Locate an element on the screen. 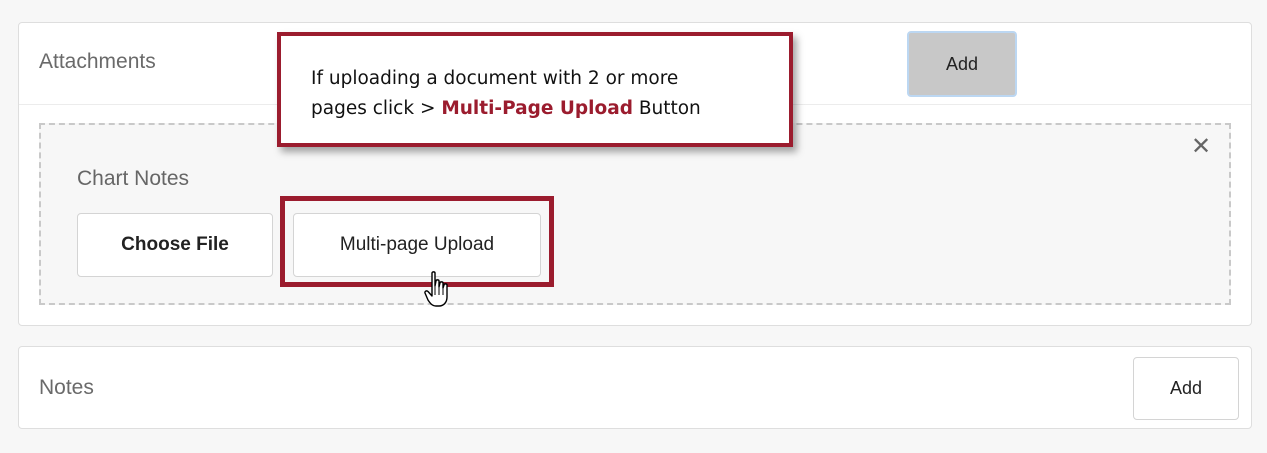 This screenshot has height=453, width=1267. attachments-title: Attachments is located at coordinates (97, 61).